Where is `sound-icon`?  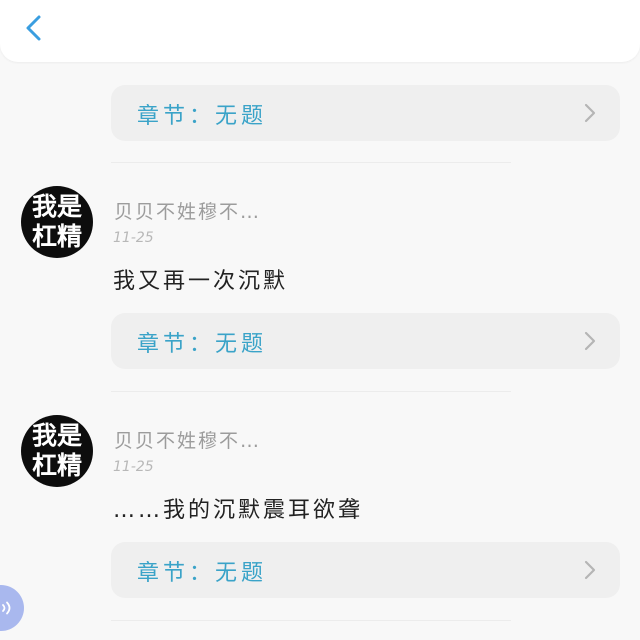
sound-icon is located at coordinates (9, 608).